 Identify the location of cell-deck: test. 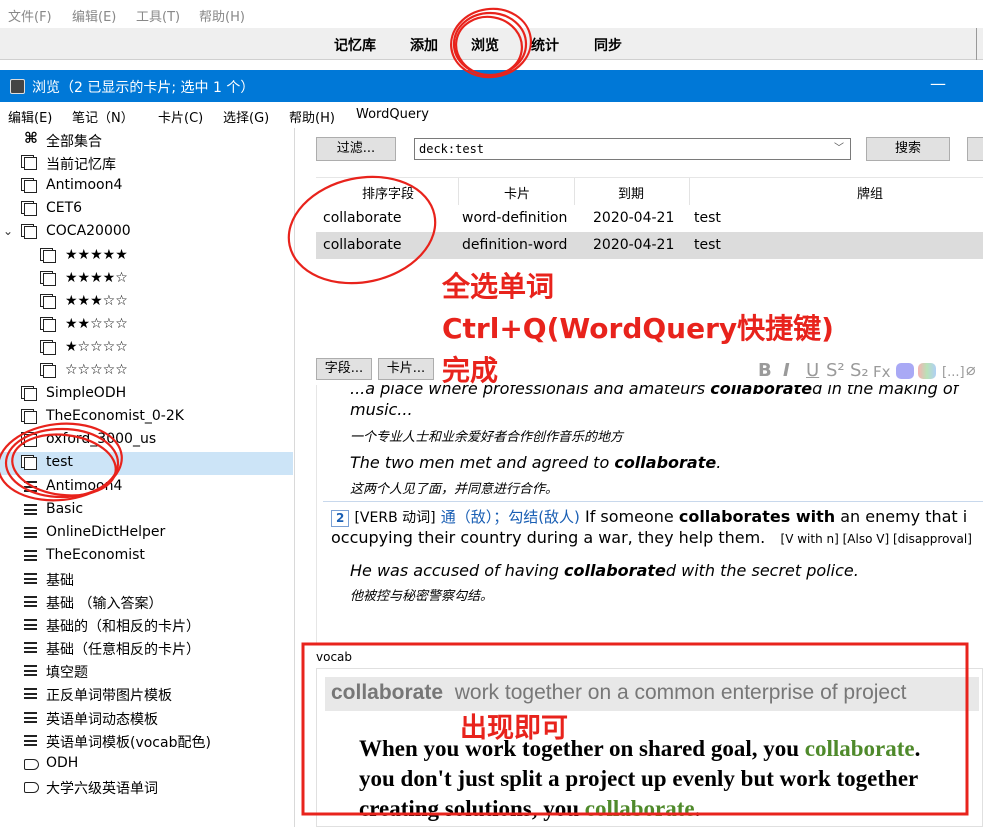
(707, 245).